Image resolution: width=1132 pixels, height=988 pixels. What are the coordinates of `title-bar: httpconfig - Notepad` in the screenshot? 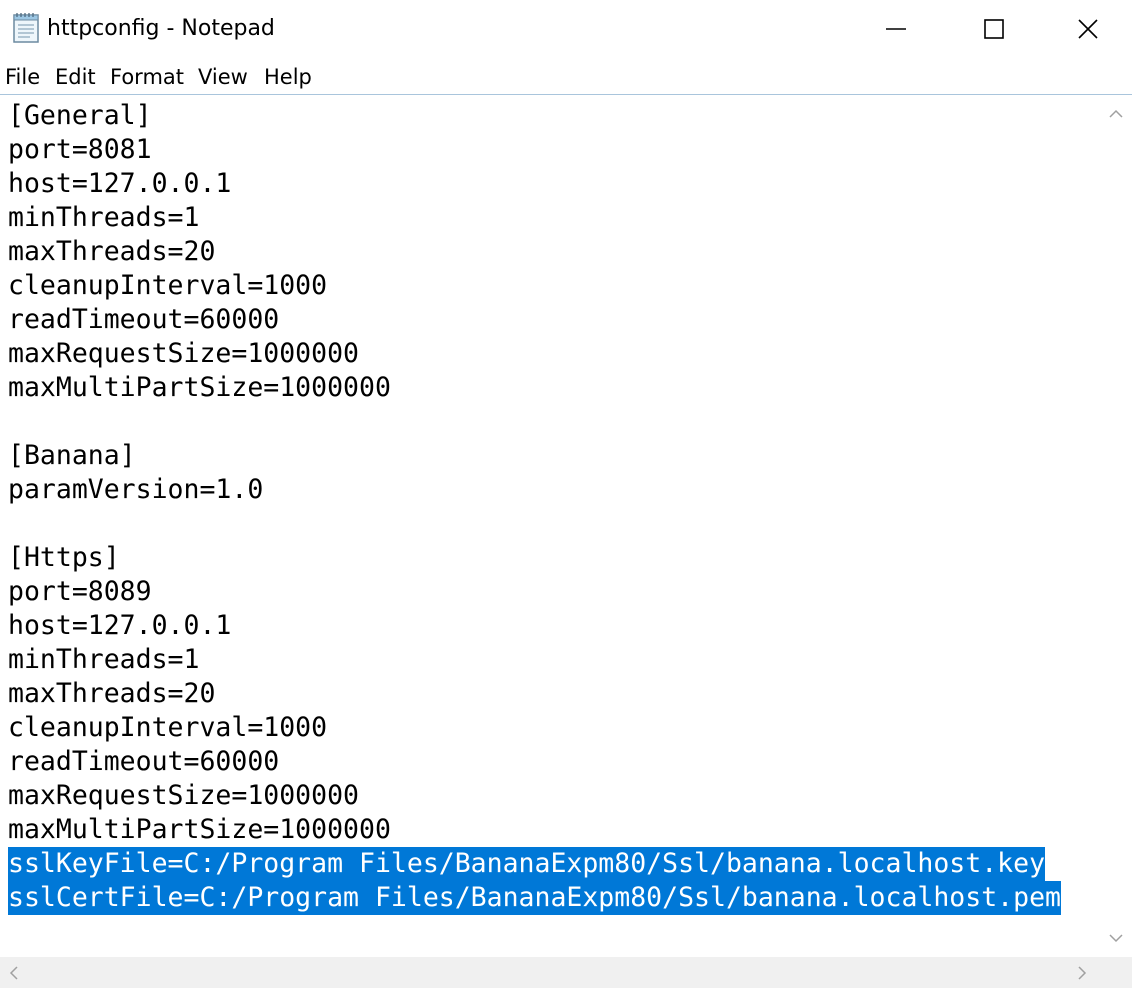 It's located at (566, 29).